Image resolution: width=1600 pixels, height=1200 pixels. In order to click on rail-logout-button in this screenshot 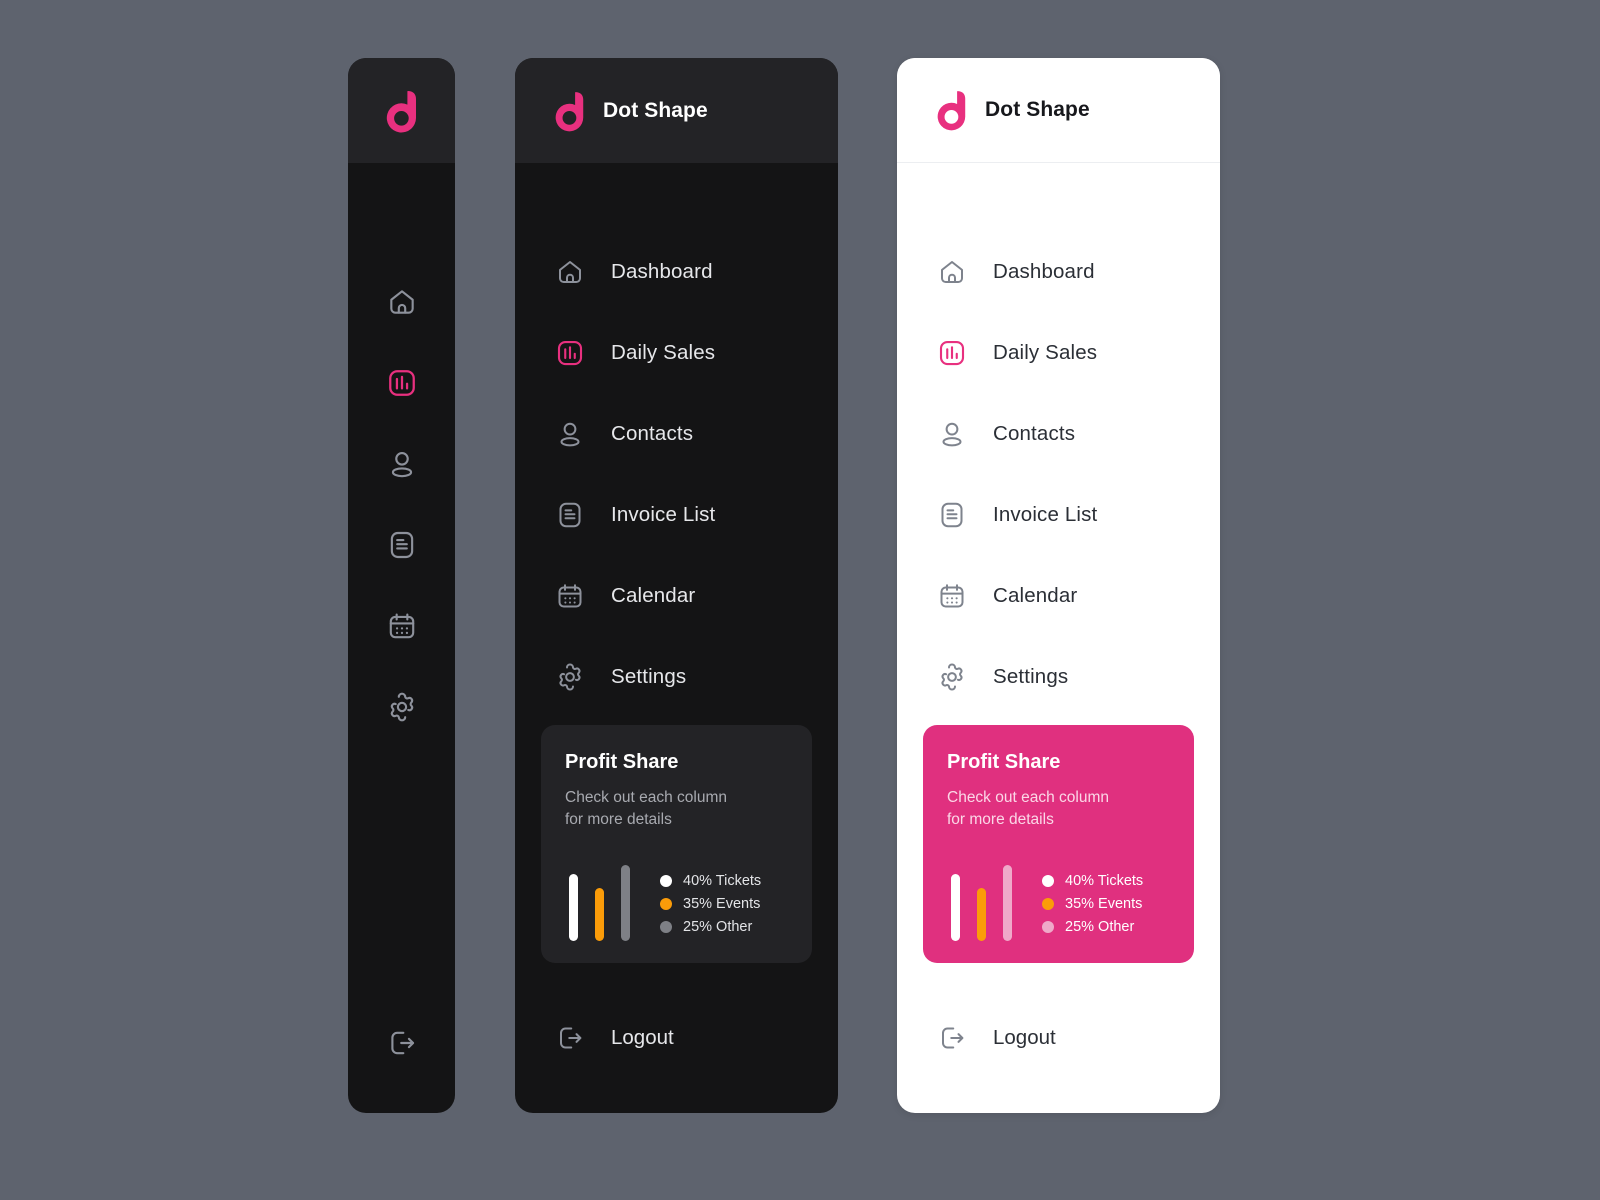, I will do `click(401, 1043)`.